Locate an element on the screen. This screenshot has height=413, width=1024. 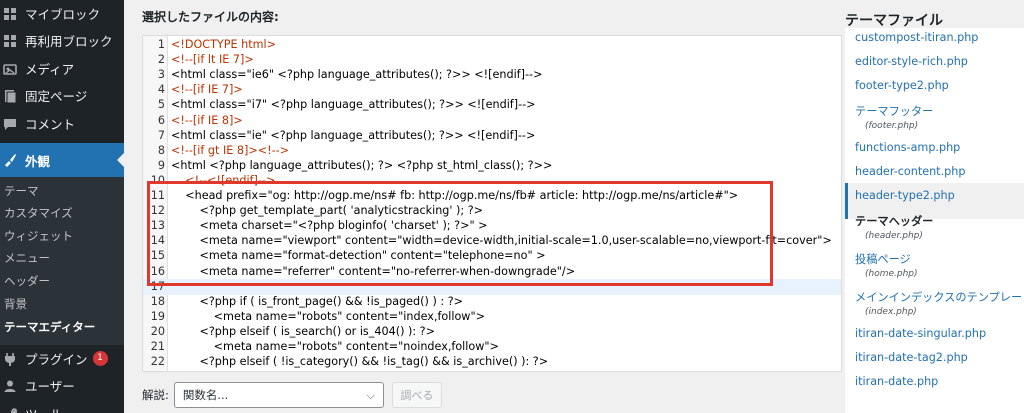
sidebar-item-users: ユーザー is located at coordinates (62, 385).